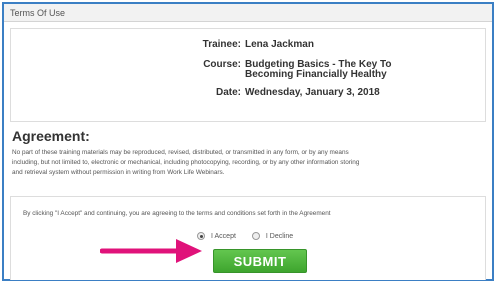 Image resolution: width=496 pixels, height=283 pixels. Describe the element at coordinates (151, 251) in the screenshot. I see `arrow-right-icon` at that location.